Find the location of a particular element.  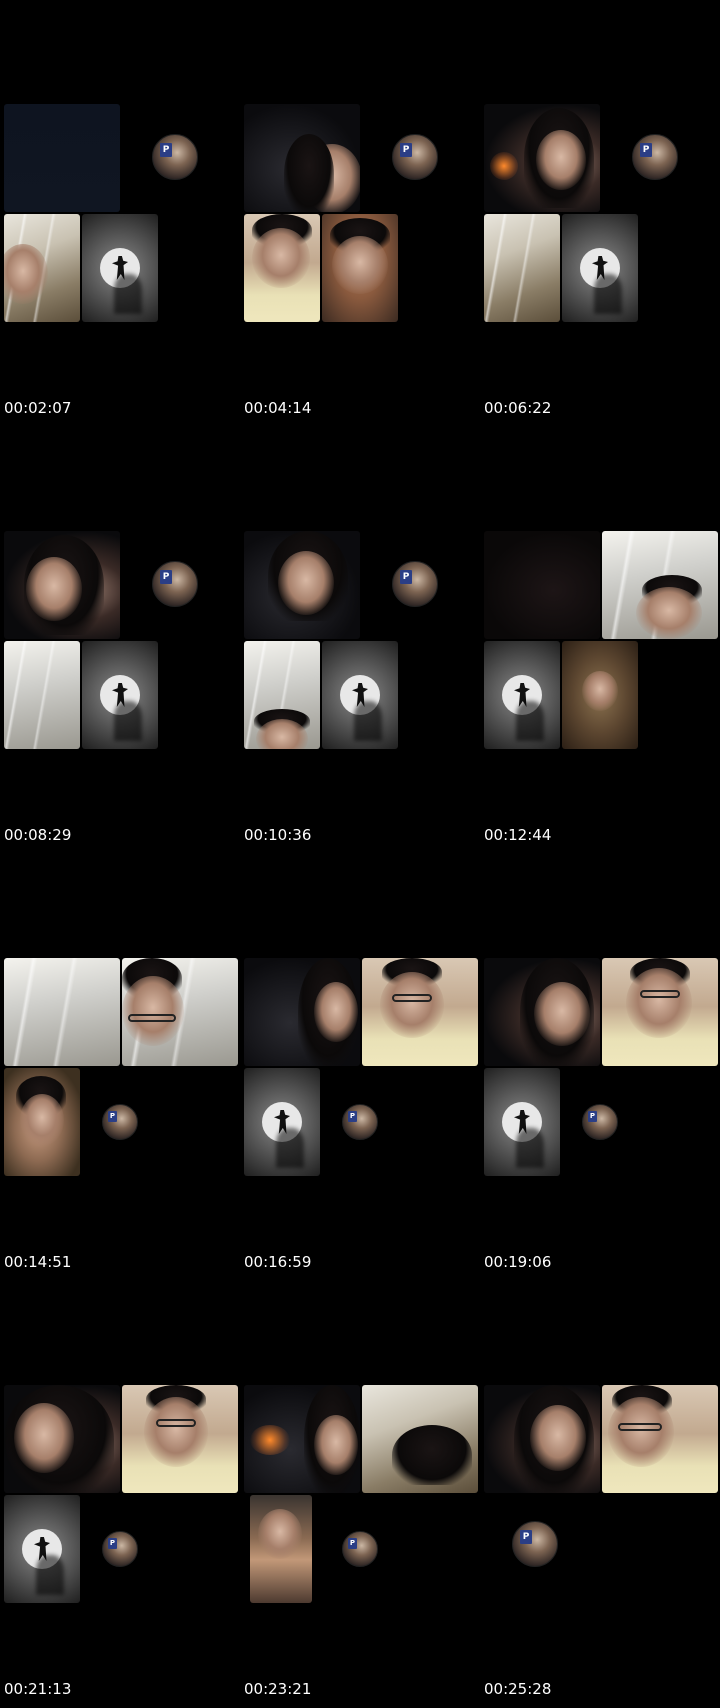

contact-sheet-frame: P 00:25:28 is located at coordinates (600, 1494).